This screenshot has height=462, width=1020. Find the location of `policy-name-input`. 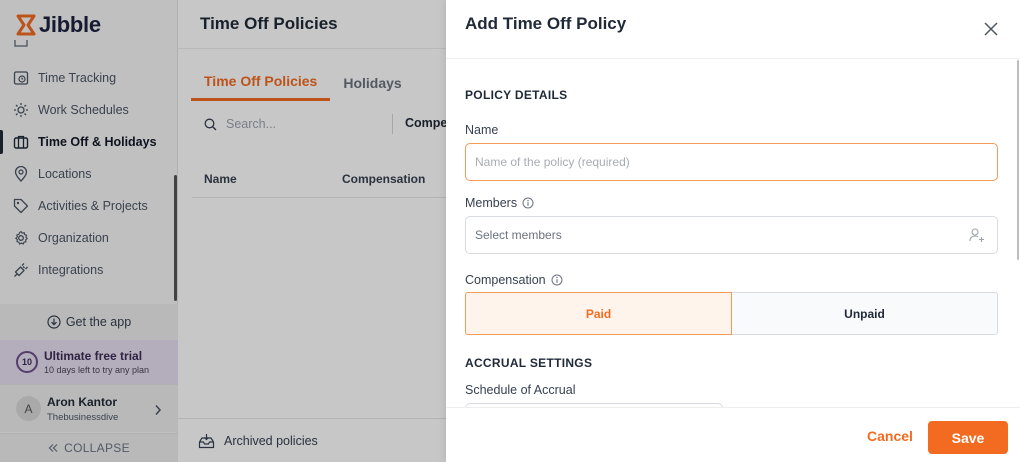

policy-name-input is located at coordinates (731, 162).